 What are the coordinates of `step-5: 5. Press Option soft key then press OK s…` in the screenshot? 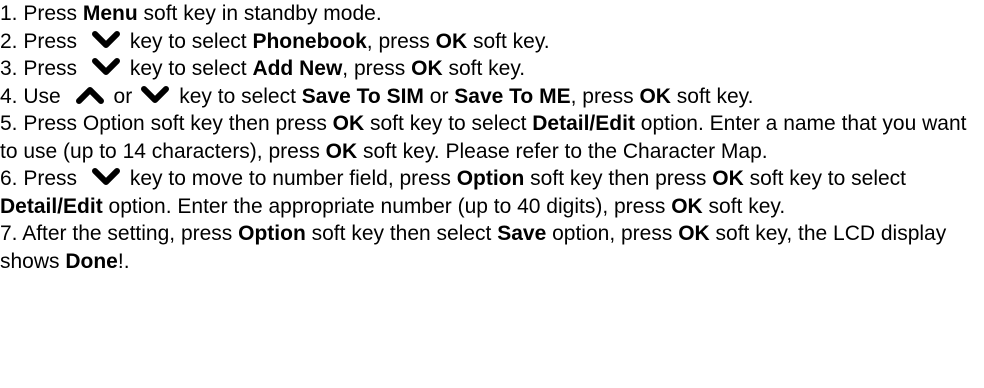 It's located at (483, 137).